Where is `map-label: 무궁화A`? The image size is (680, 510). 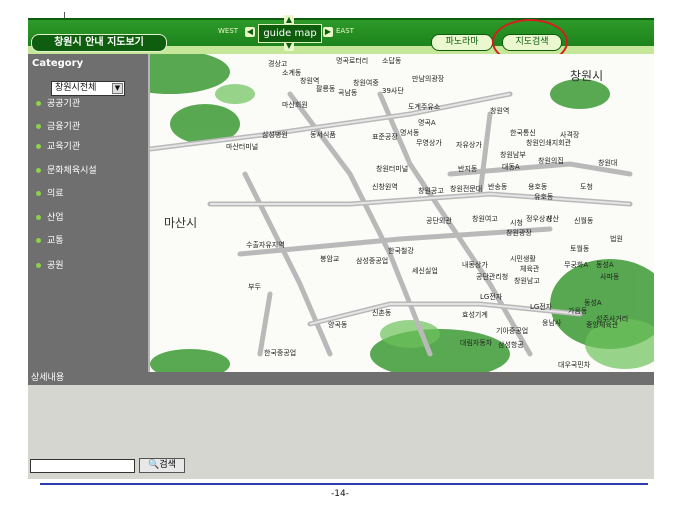 map-label: 무궁화A is located at coordinates (576, 265).